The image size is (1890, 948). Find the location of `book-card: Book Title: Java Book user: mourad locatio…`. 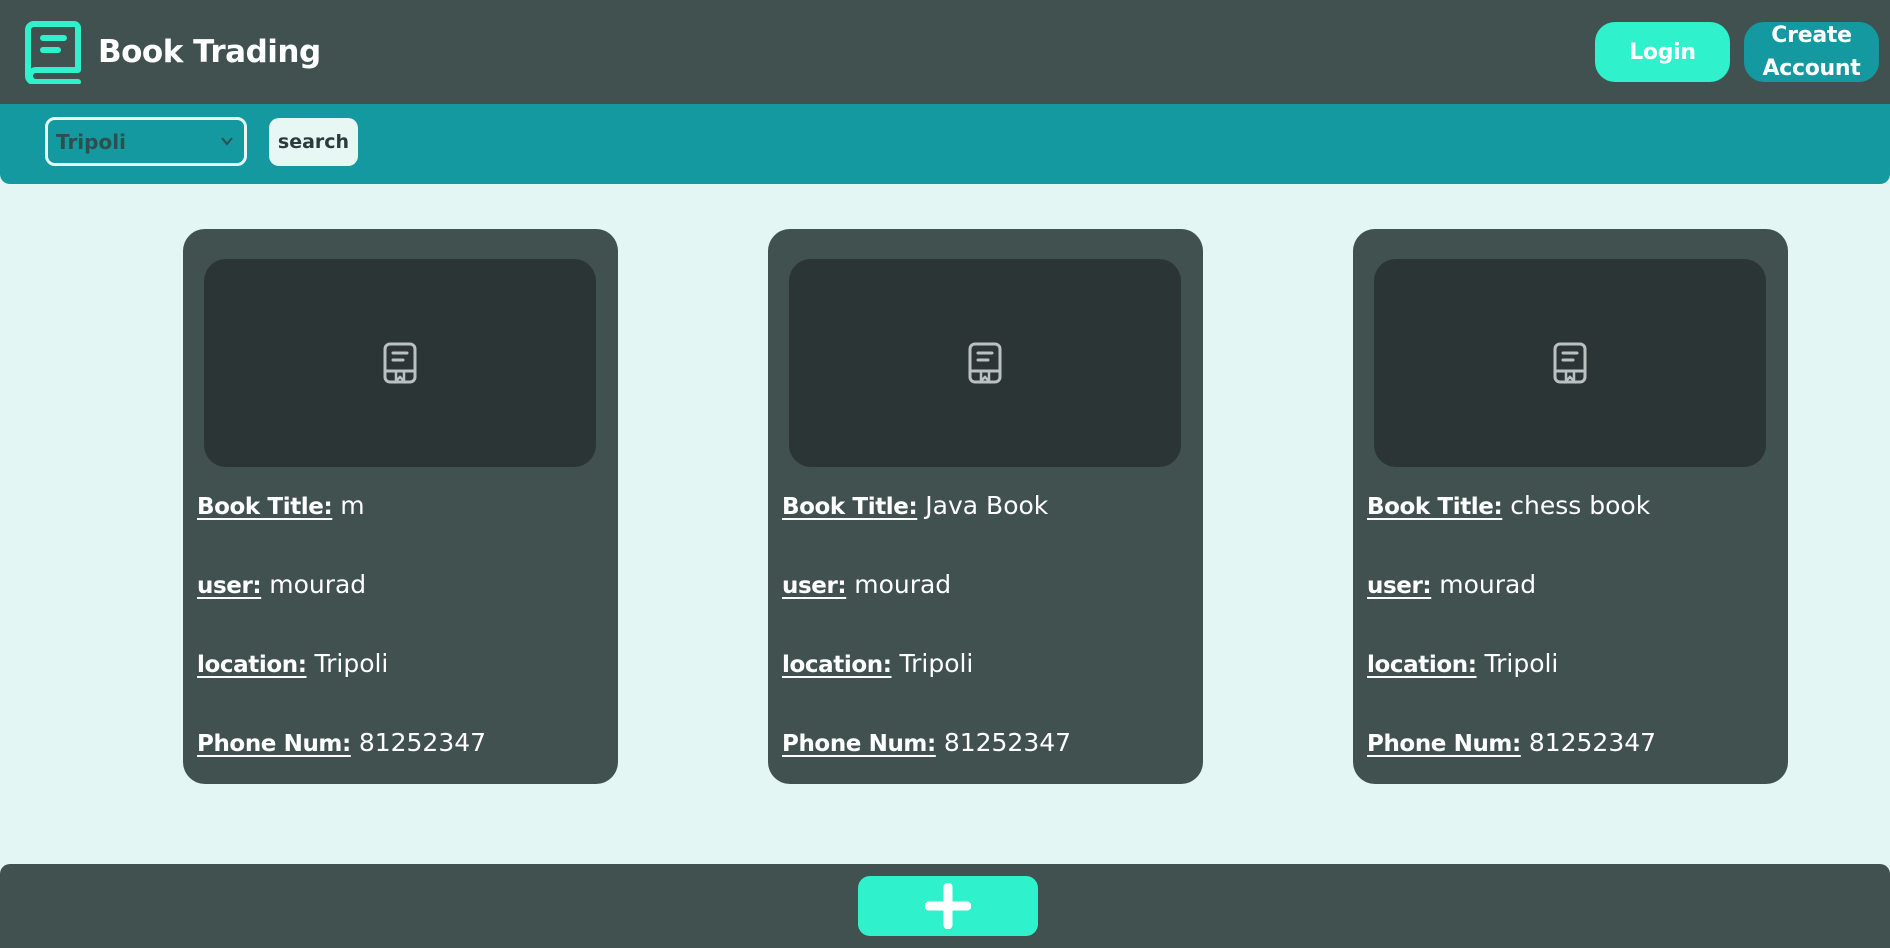

book-card: Book Title: Java Book user: mourad locatio… is located at coordinates (985, 506).